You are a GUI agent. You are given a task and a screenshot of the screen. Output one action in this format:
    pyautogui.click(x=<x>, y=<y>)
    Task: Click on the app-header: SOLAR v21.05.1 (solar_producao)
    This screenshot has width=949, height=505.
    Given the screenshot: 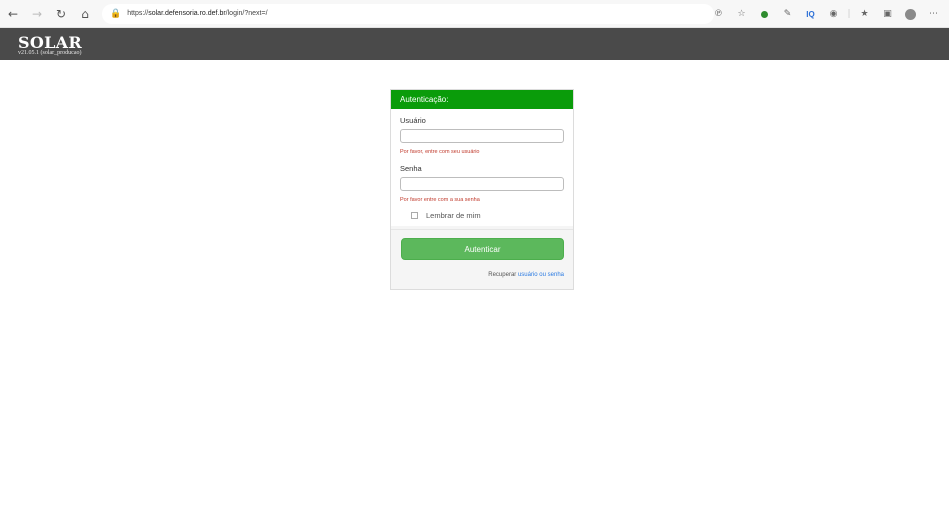 What is the action you would take?
    pyautogui.click(x=474, y=44)
    